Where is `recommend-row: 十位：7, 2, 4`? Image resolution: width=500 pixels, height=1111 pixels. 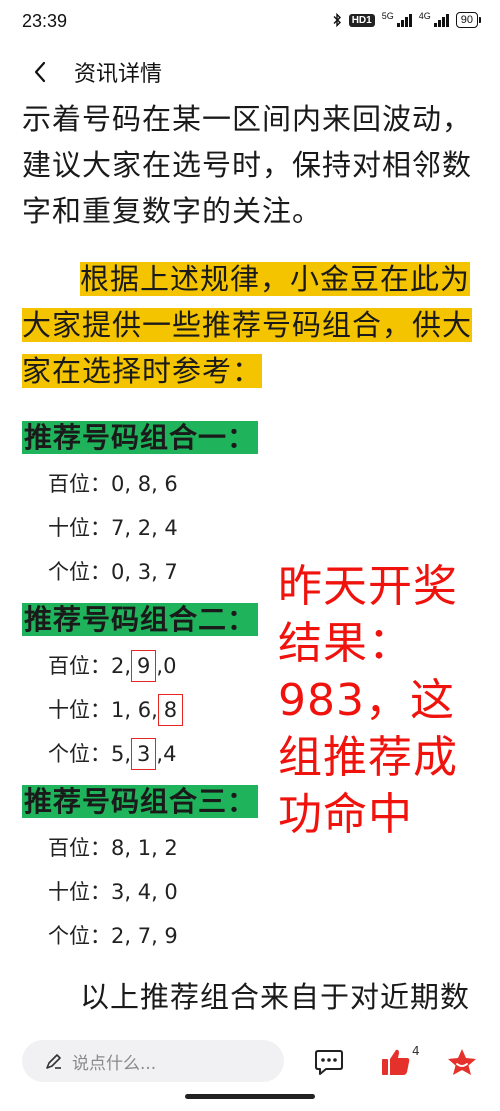 recommend-row: 十位：7, 2, 4 is located at coordinates (113, 528).